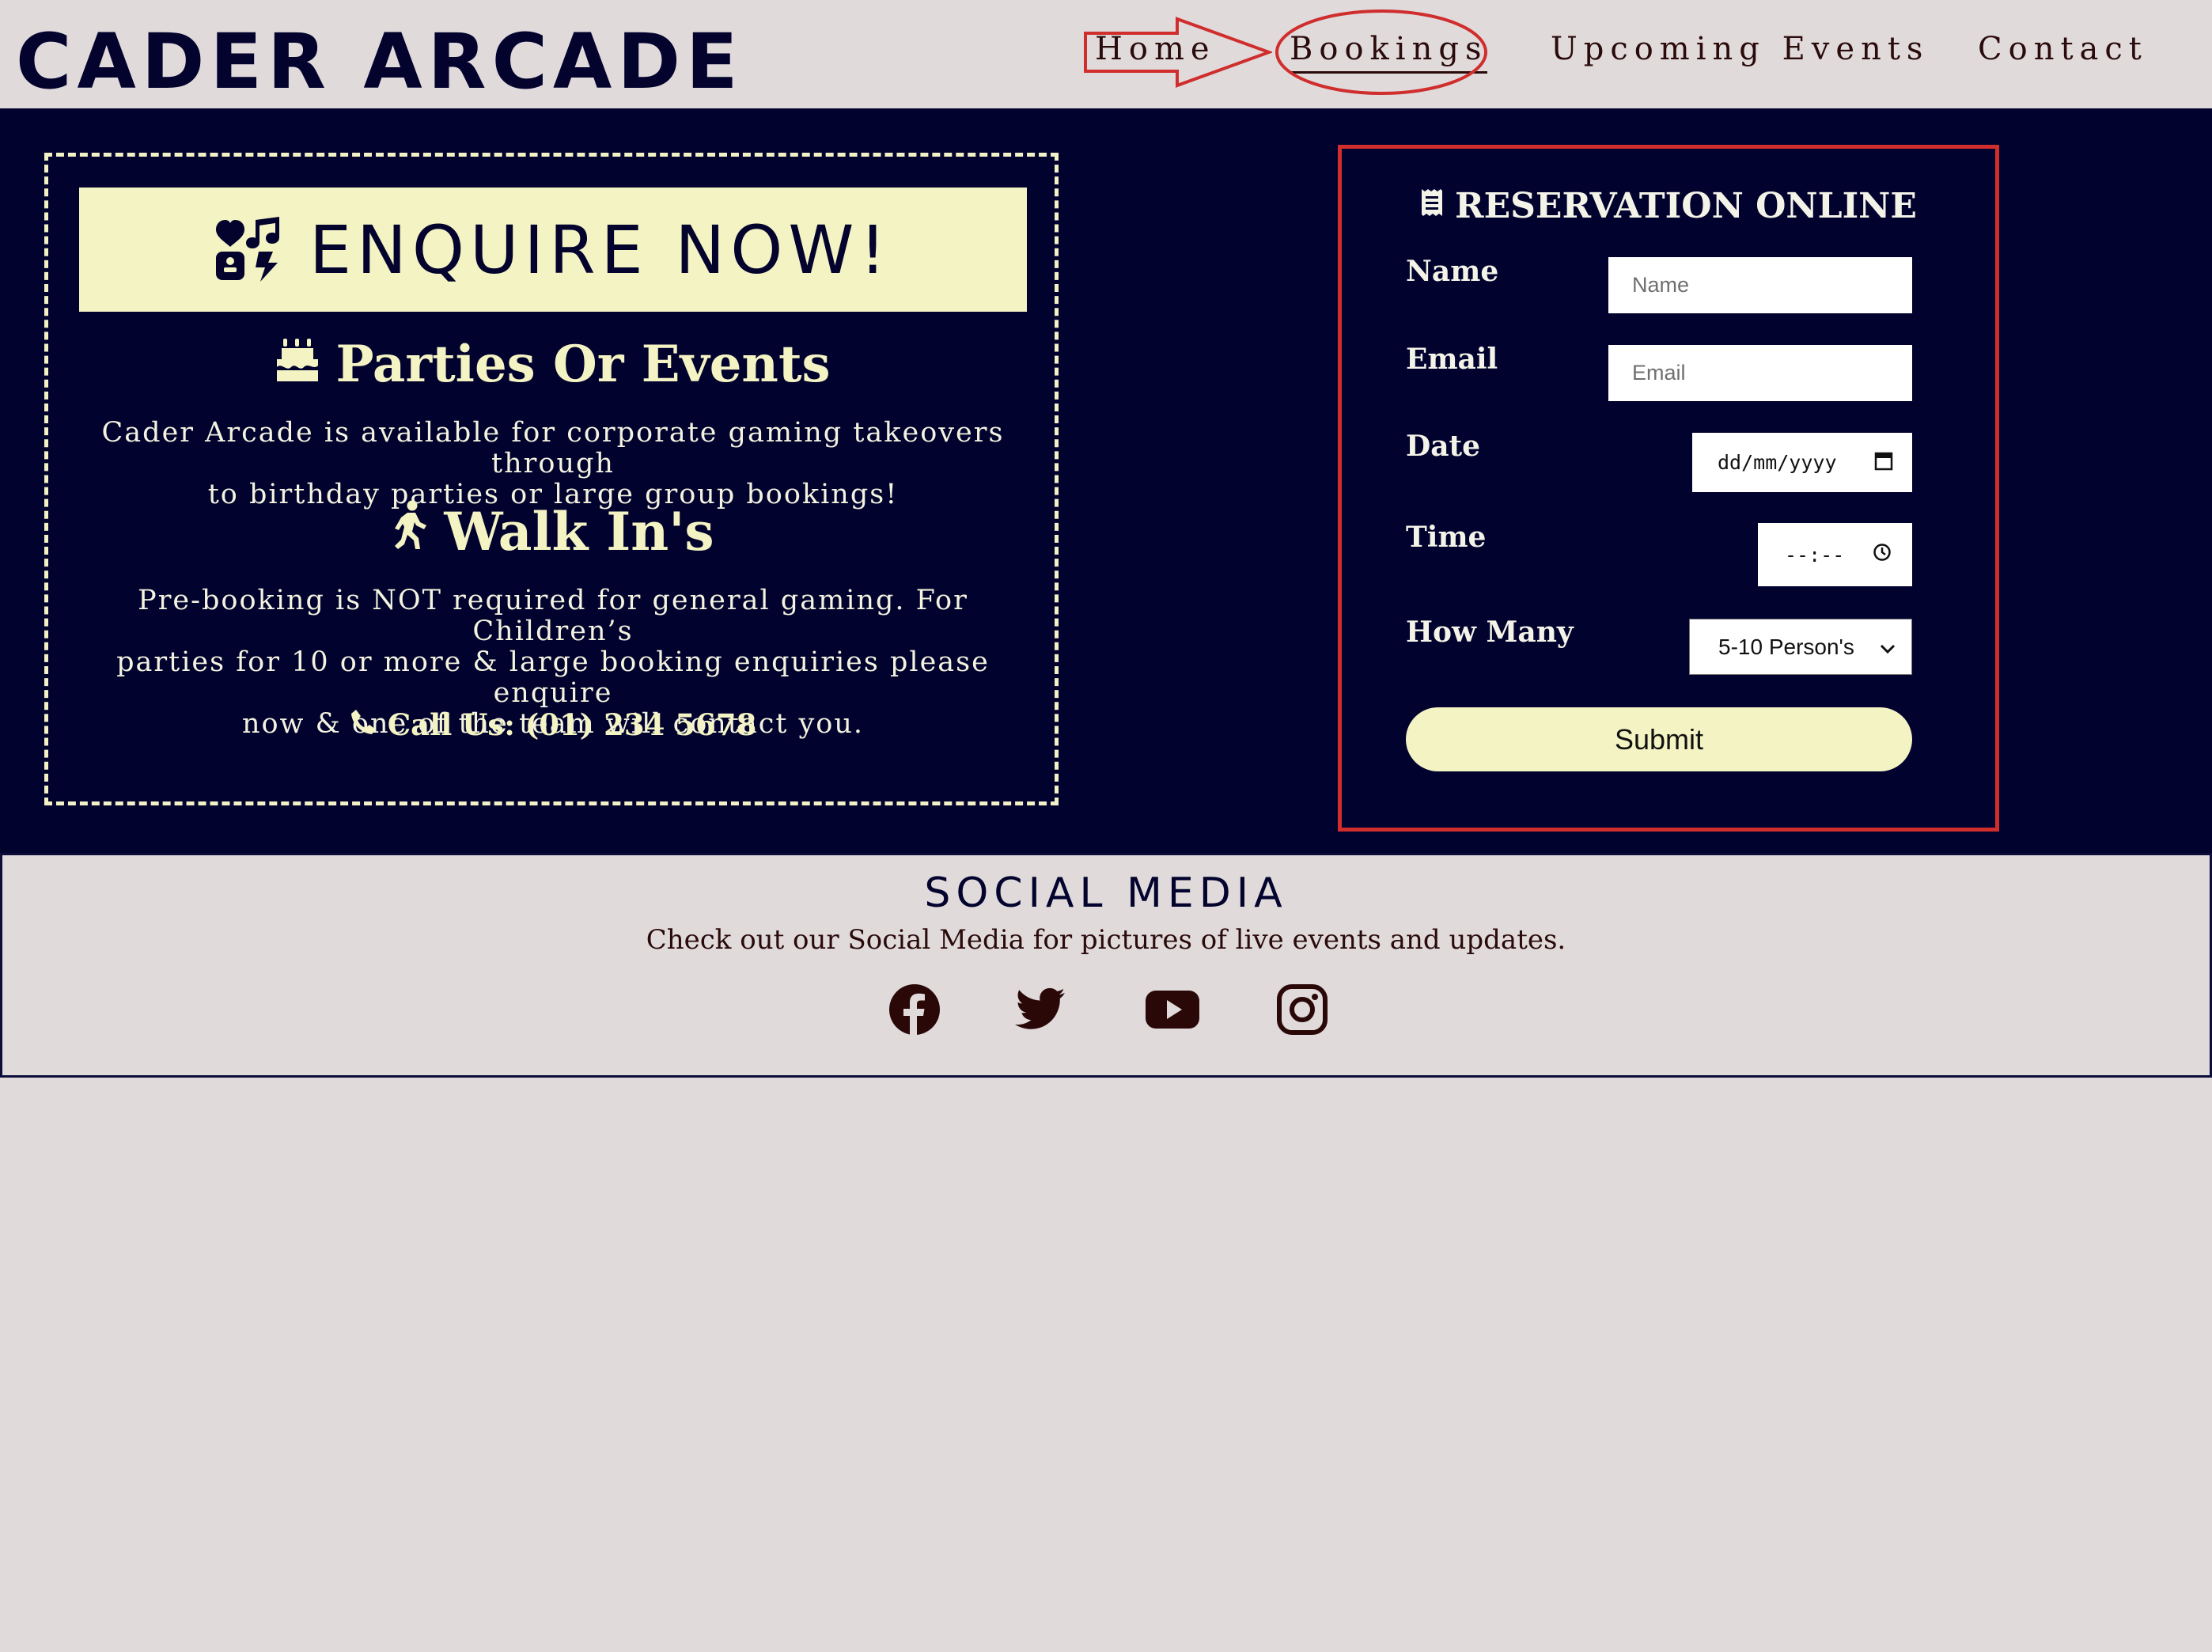  Describe the element at coordinates (583, 364) in the screenshot. I see `parties-heading-text: Parties Or Events` at that location.